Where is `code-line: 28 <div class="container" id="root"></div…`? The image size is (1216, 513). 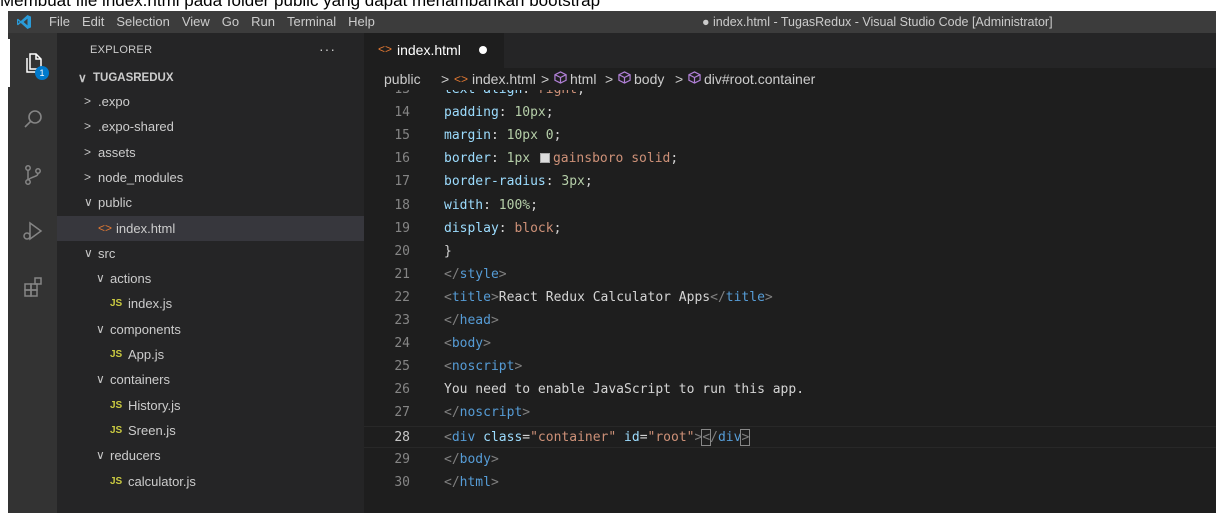
code-line: 28 <div class="container" id="root"></div… is located at coordinates (790, 437).